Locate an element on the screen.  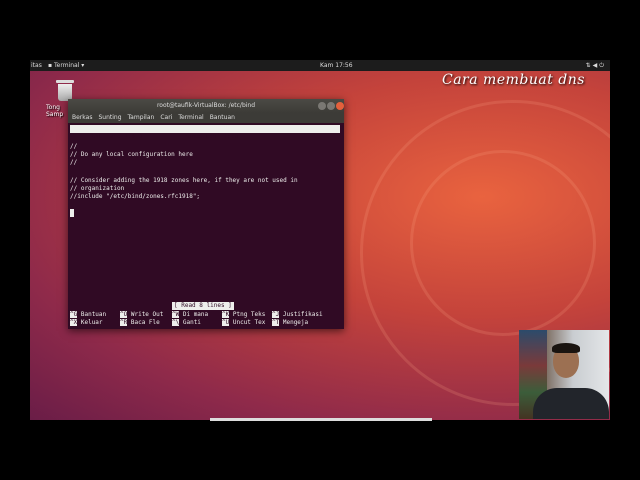
shortcut-label: Justifikasi is located at coordinates (302, 314).